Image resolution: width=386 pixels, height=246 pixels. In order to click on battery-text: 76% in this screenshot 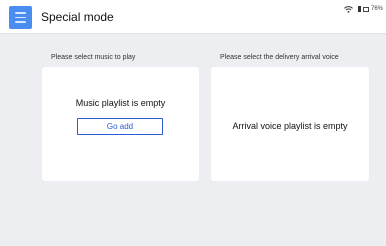, I will do `click(376, 9)`.